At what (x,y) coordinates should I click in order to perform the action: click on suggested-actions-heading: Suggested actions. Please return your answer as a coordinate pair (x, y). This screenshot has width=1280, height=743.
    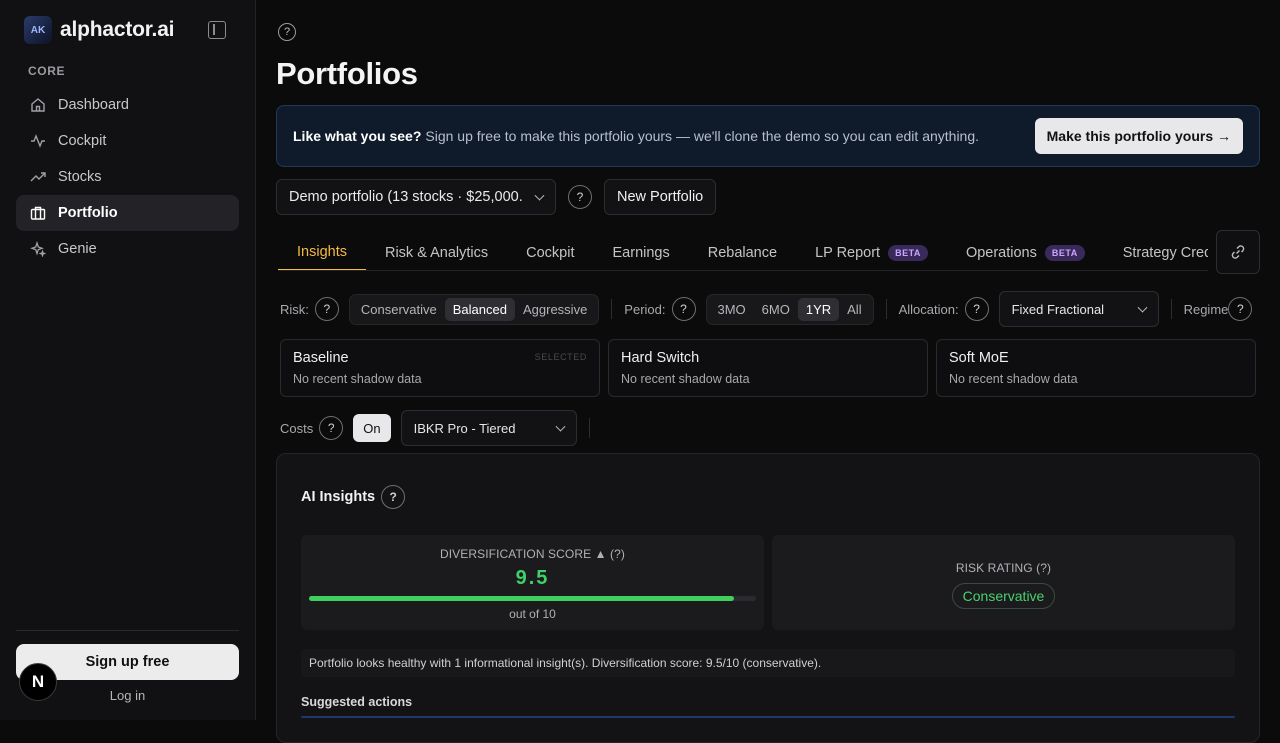
    Looking at the image, I should click on (357, 702).